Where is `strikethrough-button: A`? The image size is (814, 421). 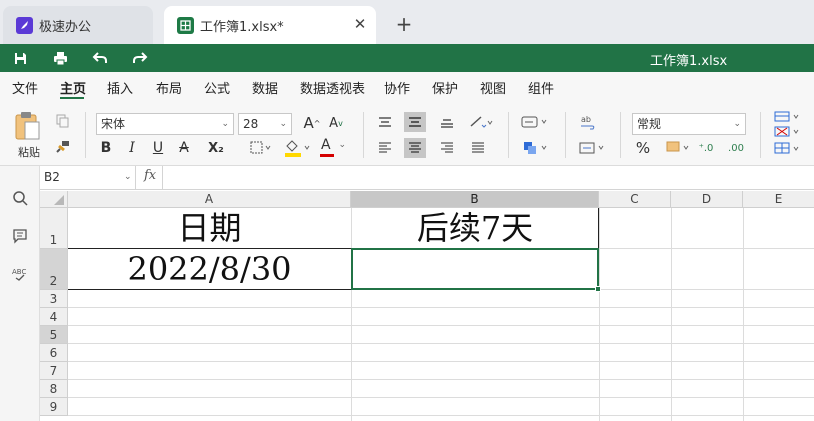 strikethrough-button: A is located at coordinates (184, 148).